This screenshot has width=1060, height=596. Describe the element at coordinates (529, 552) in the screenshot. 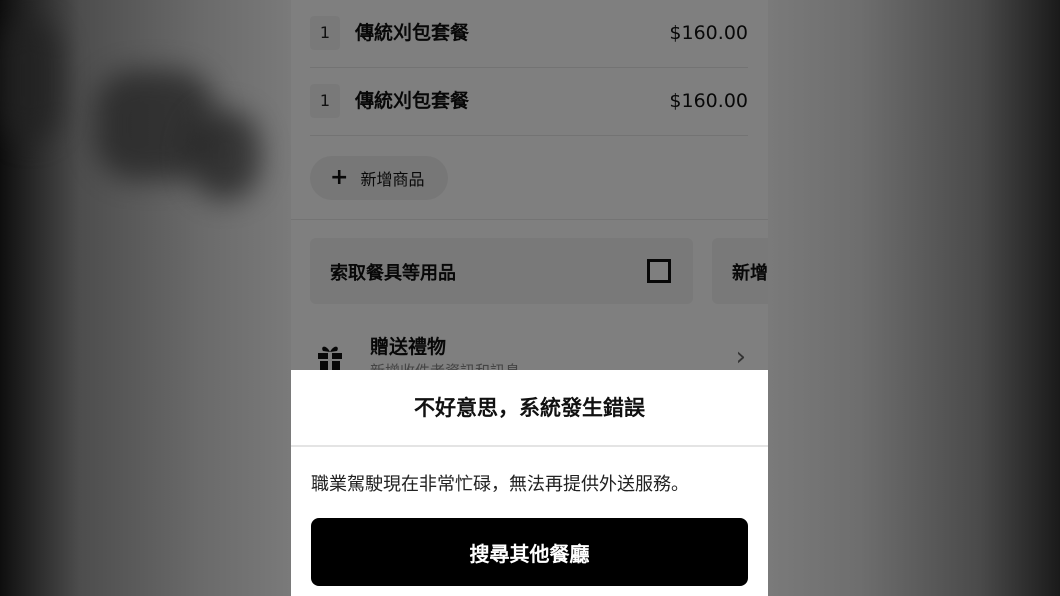

I see `search-other-restaurants-button: 搜尋其他餐廳` at that location.